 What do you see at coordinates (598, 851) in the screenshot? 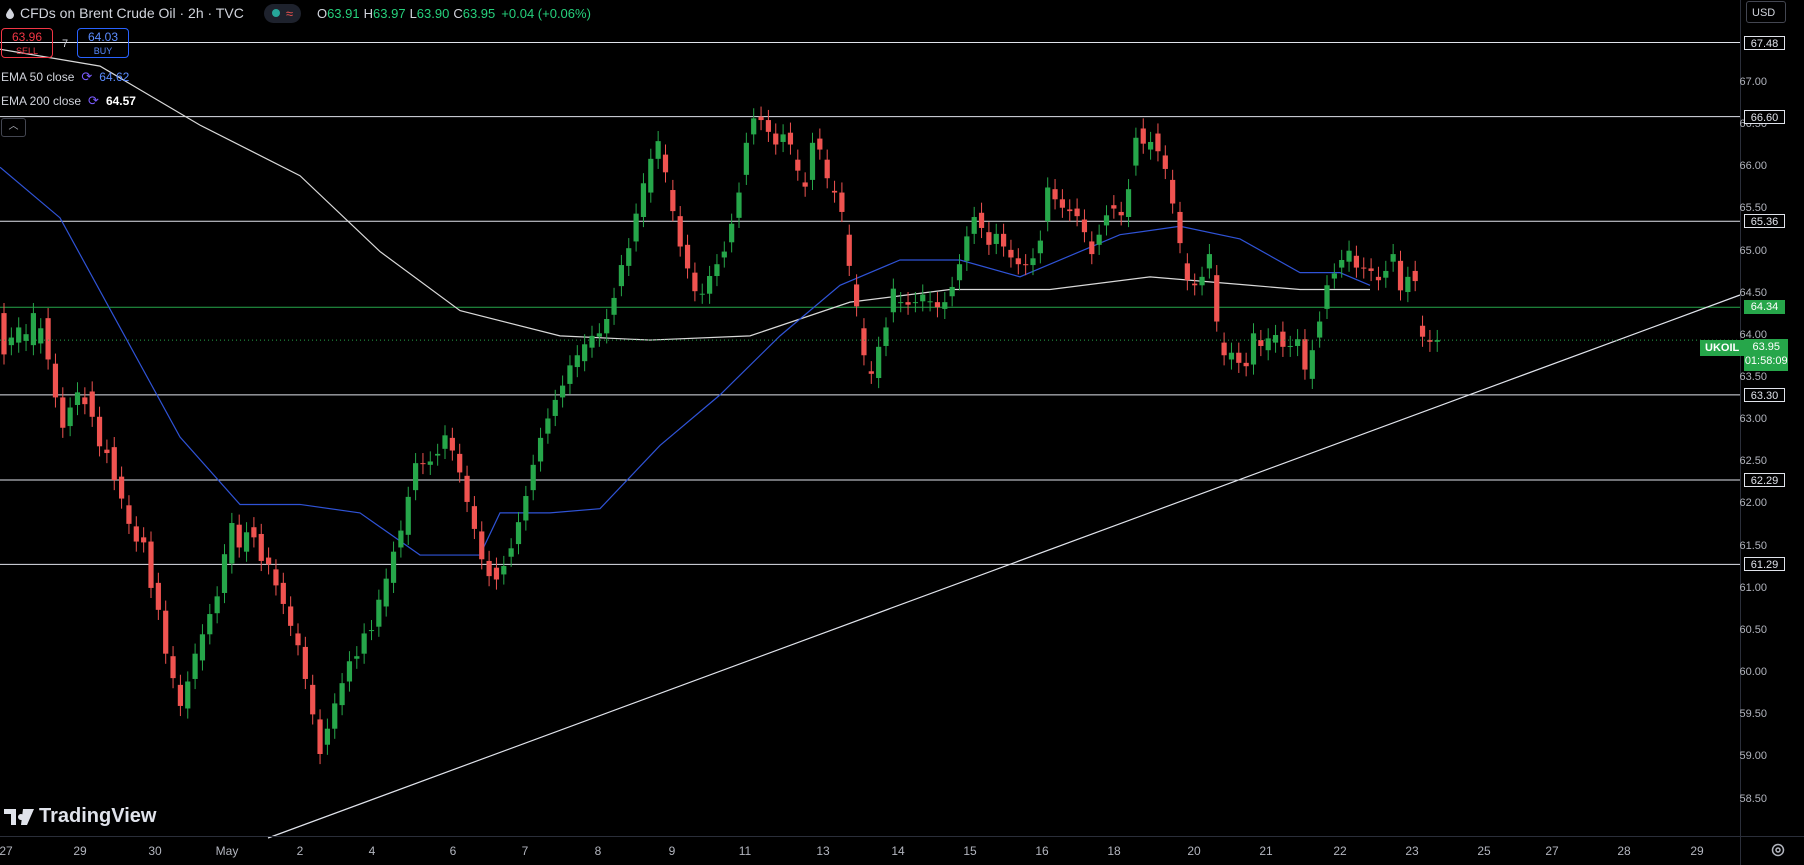
I see `time-tick: 8` at bounding box center [598, 851].